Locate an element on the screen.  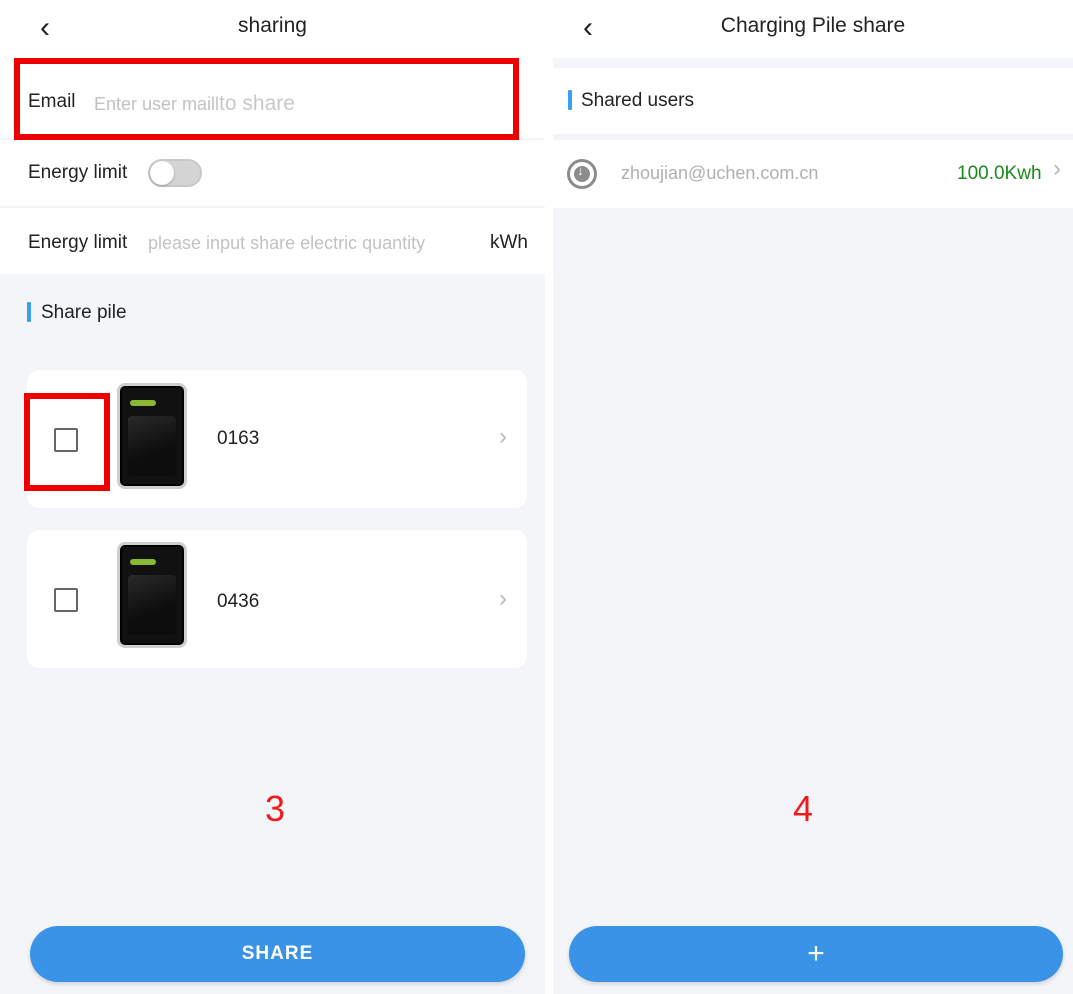
page-title: Charging Pile share is located at coordinates (813, 25).